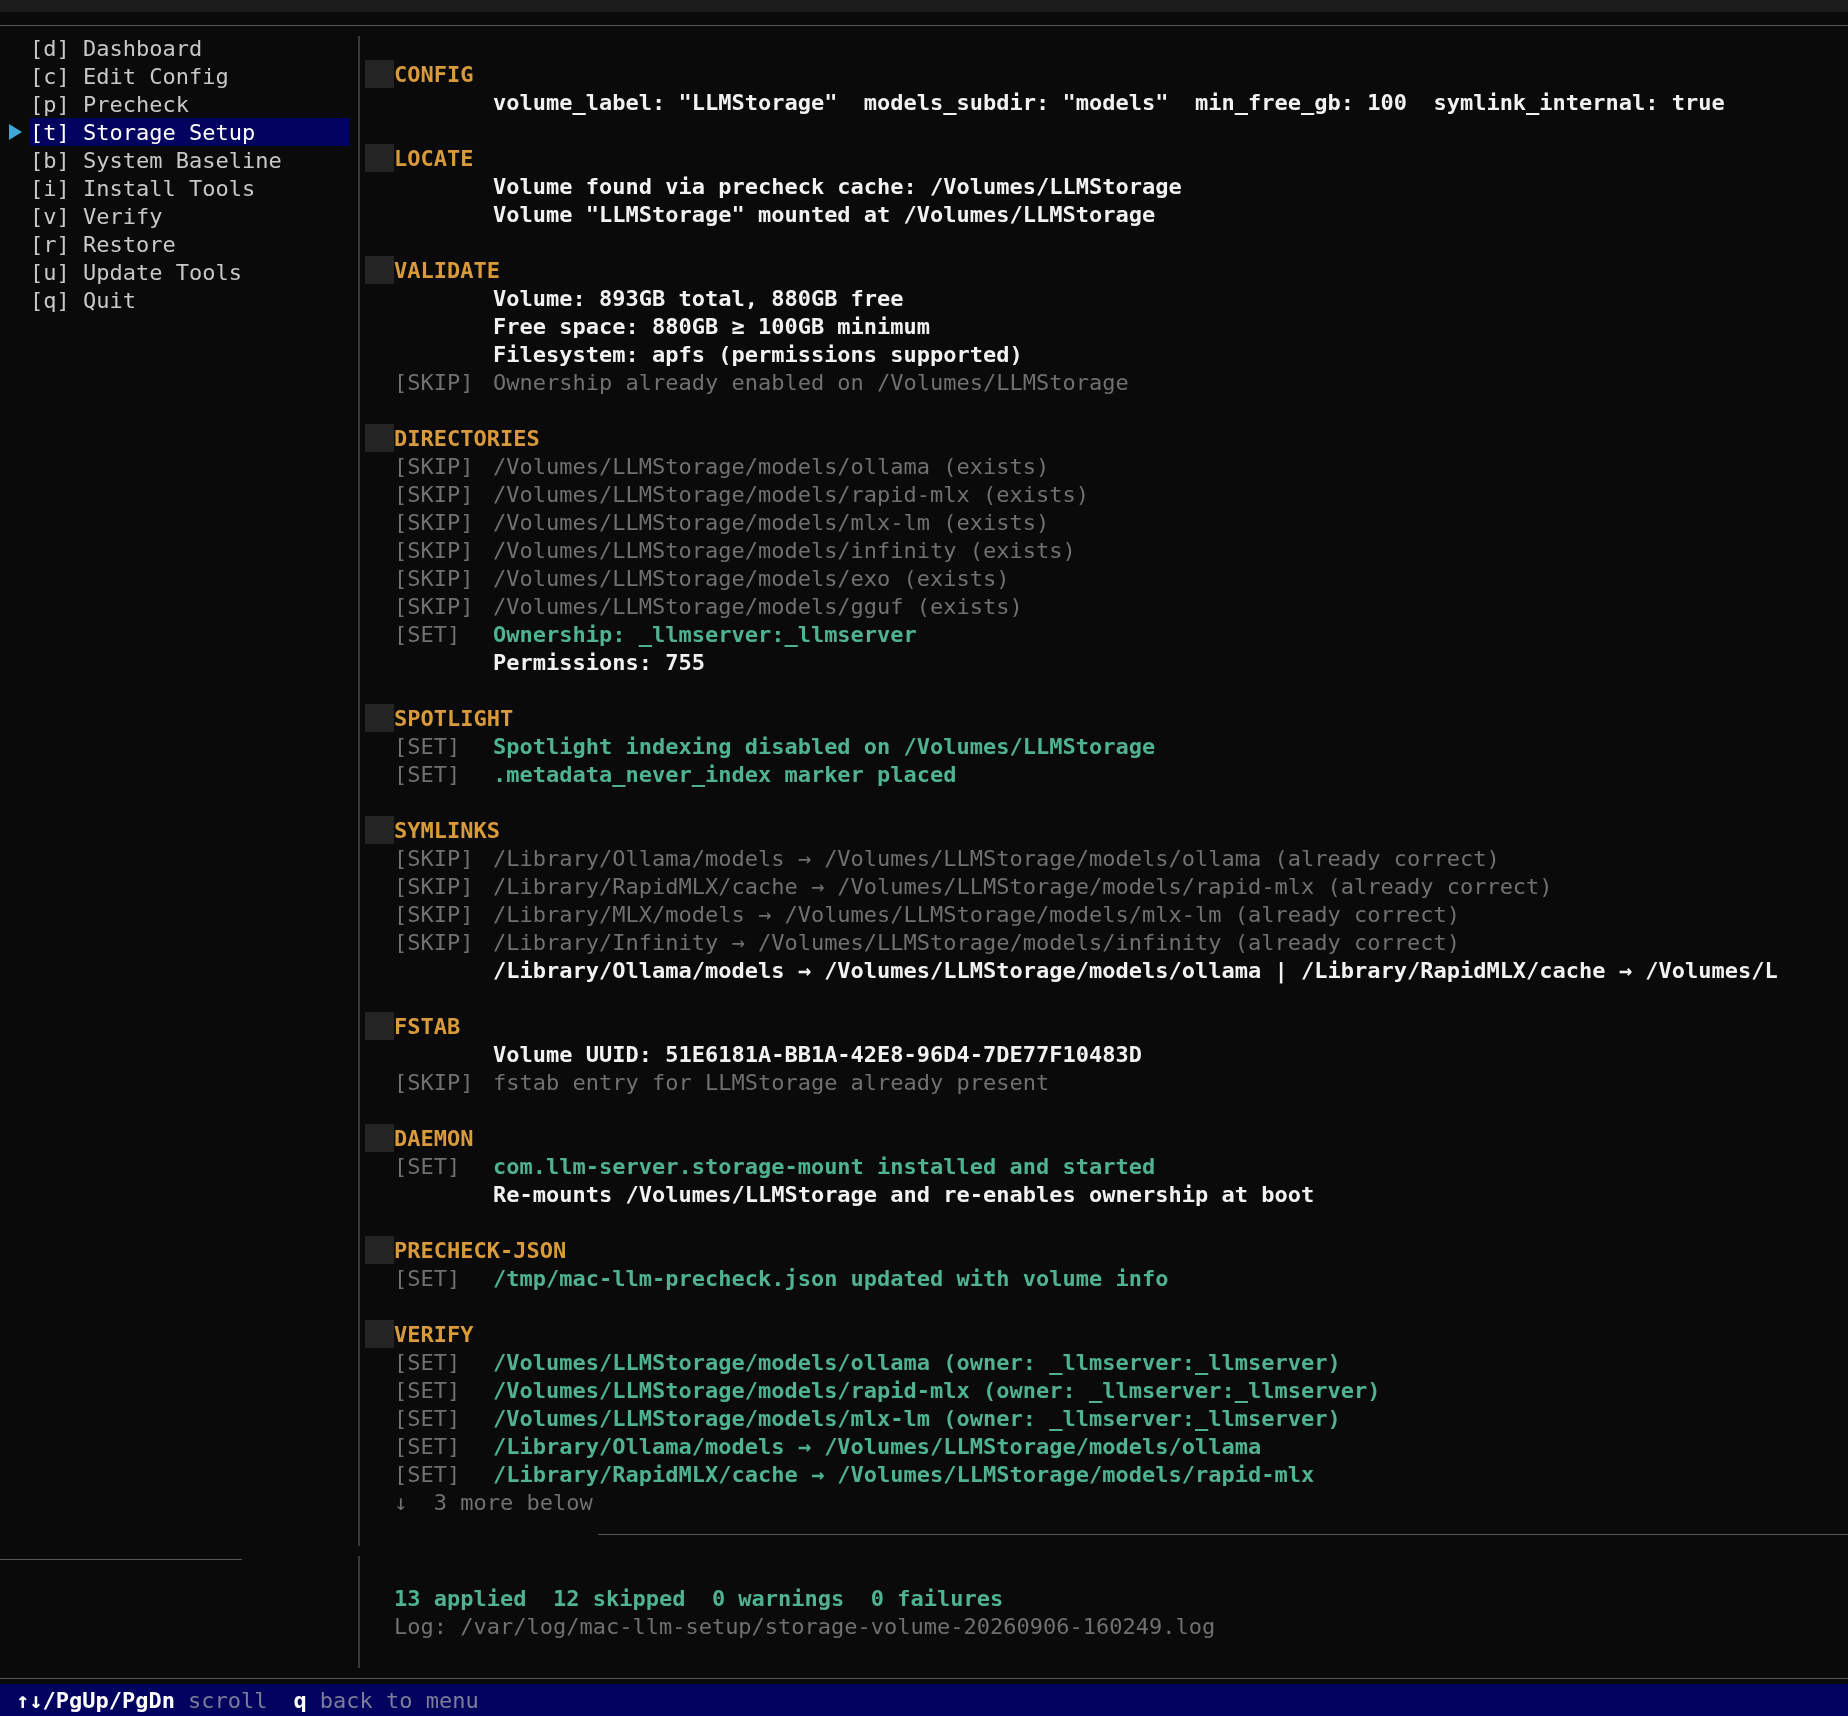  I want to click on menu-item: [t] Storage Setup, so click(190, 132).